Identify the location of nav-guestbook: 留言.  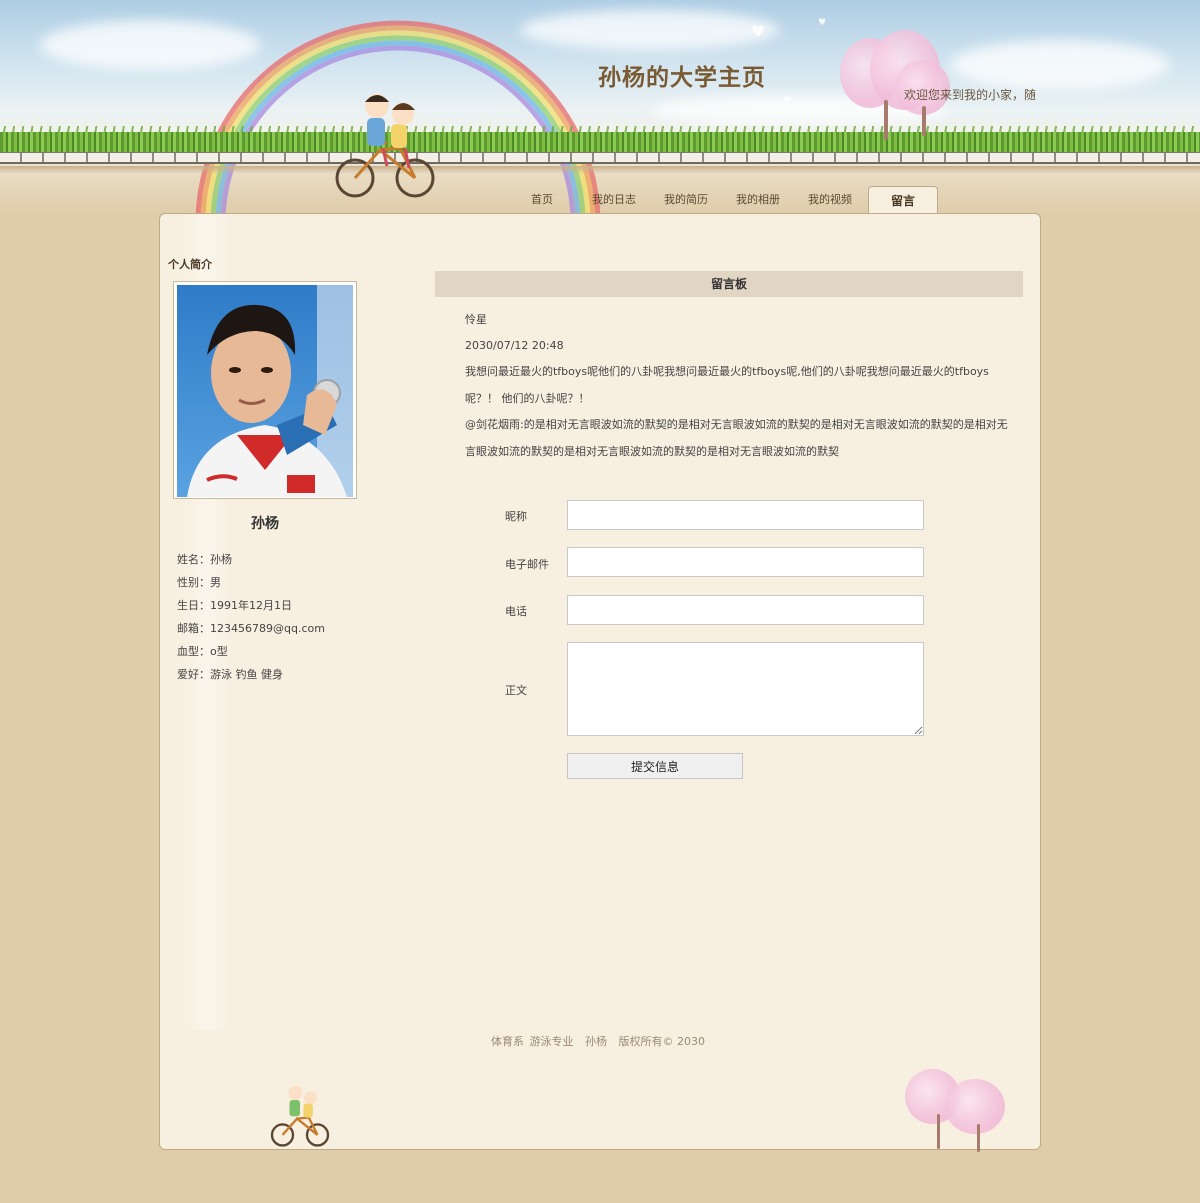
(903, 200).